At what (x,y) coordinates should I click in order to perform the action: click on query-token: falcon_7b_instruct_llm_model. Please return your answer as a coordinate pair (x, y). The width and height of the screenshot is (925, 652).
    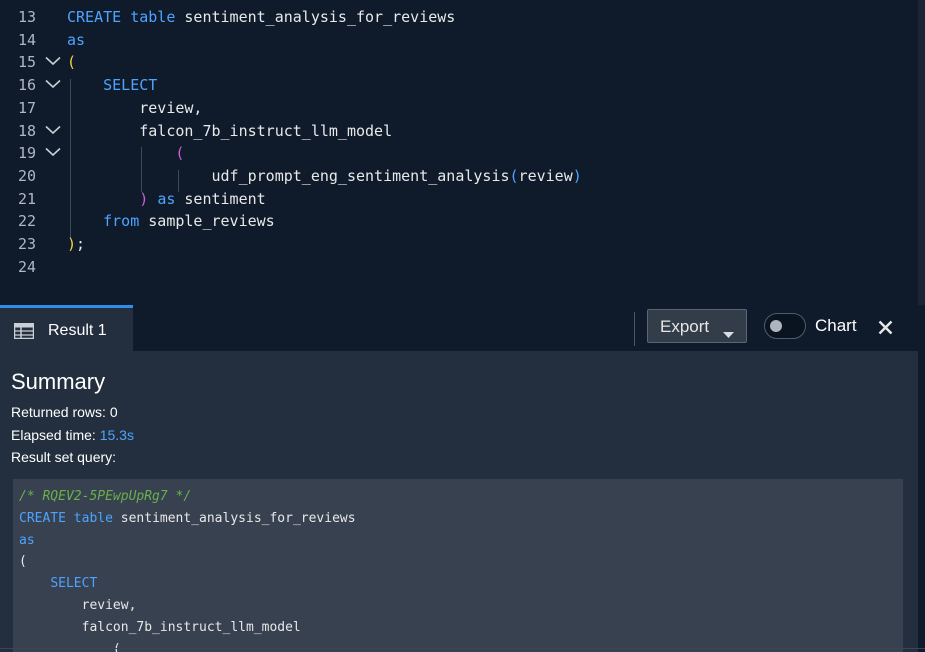
    Looking at the image, I should click on (160, 627).